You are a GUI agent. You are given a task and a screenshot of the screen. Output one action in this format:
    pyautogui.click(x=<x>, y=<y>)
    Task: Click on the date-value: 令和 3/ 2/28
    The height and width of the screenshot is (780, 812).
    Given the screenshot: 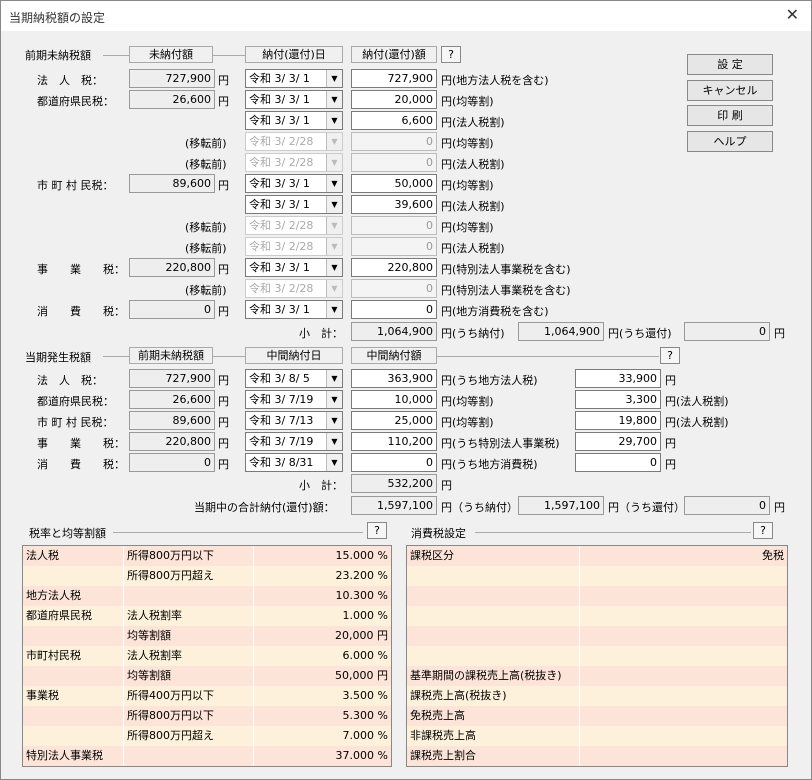 What is the action you would take?
    pyautogui.click(x=281, y=141)
    